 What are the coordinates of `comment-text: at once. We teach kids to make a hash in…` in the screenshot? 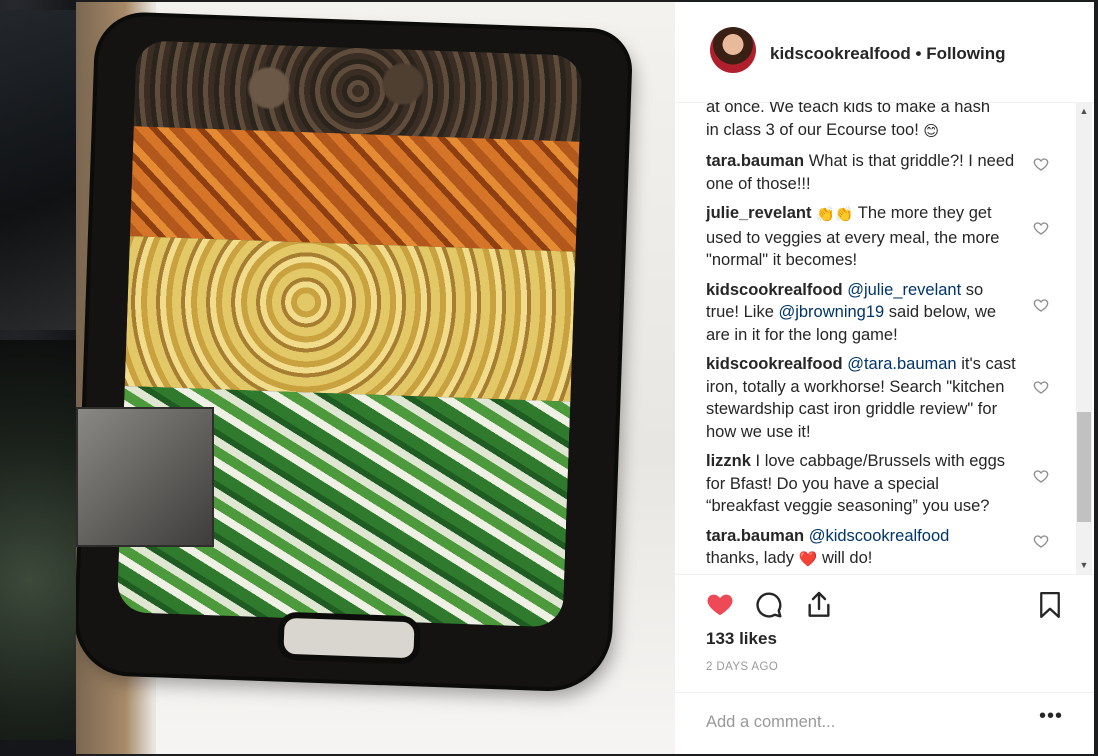 It's located at (848, 120).